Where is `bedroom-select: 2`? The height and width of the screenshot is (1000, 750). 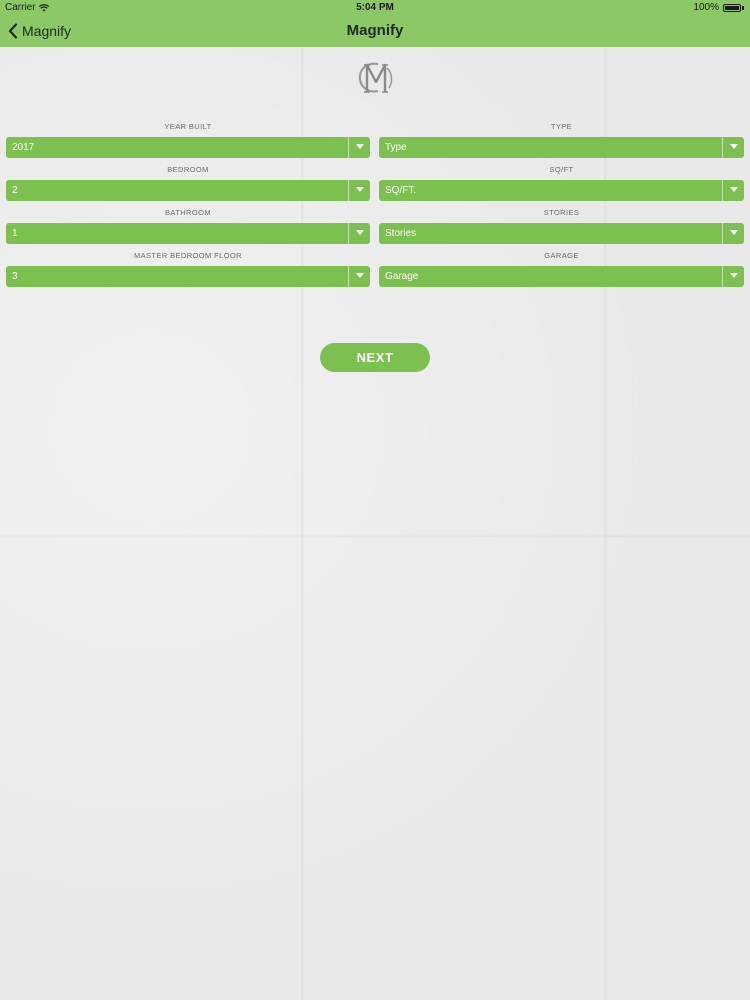
bedroom-select: 2 is located at coordinates (188, 190).